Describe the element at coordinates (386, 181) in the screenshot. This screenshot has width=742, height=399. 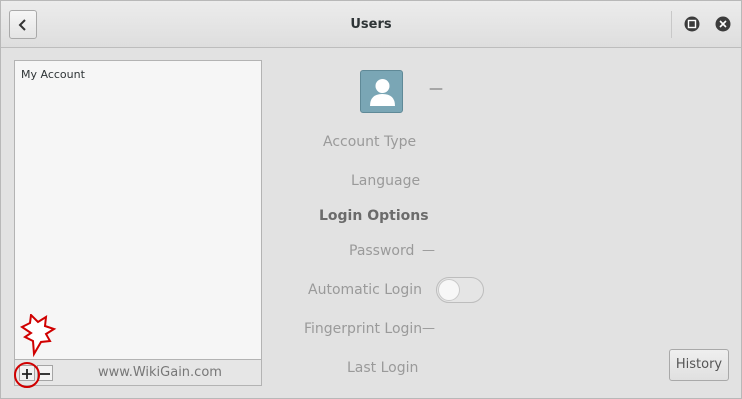
I see `language-label: Language` at that location.